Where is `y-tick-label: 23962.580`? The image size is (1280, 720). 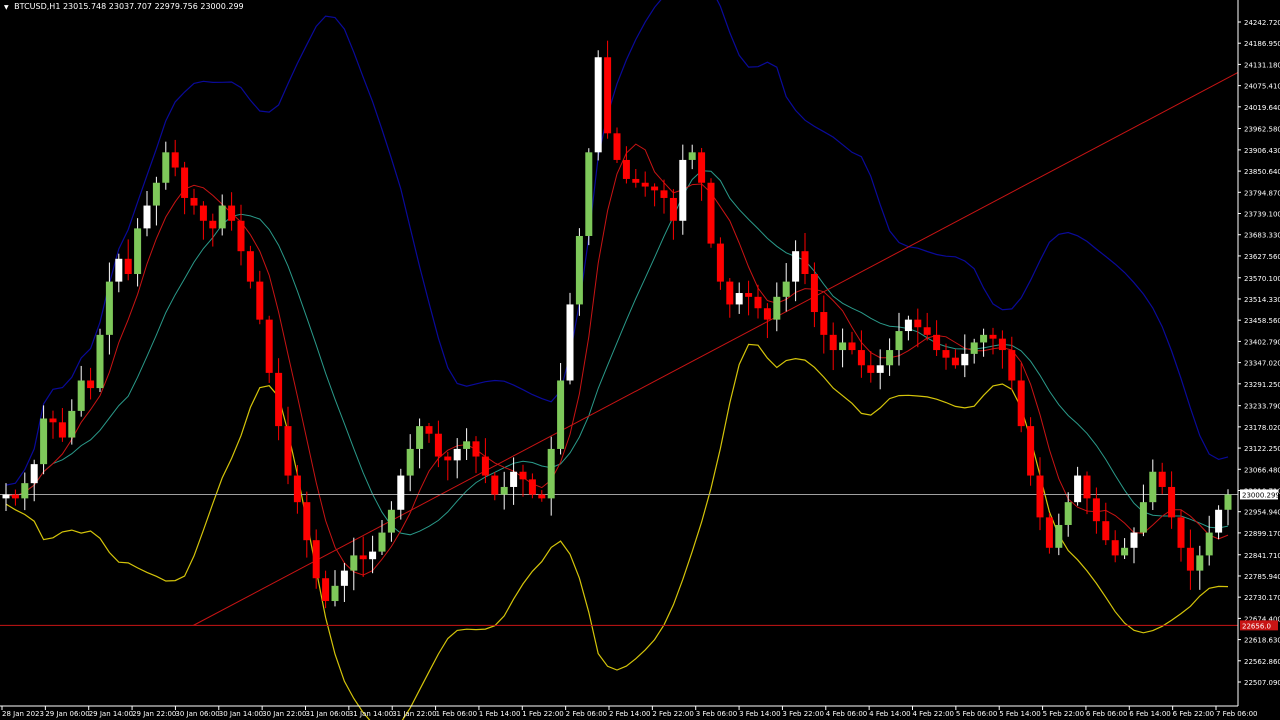 y-tick-label: 23962.580 is located at coordinates (1262, 130).